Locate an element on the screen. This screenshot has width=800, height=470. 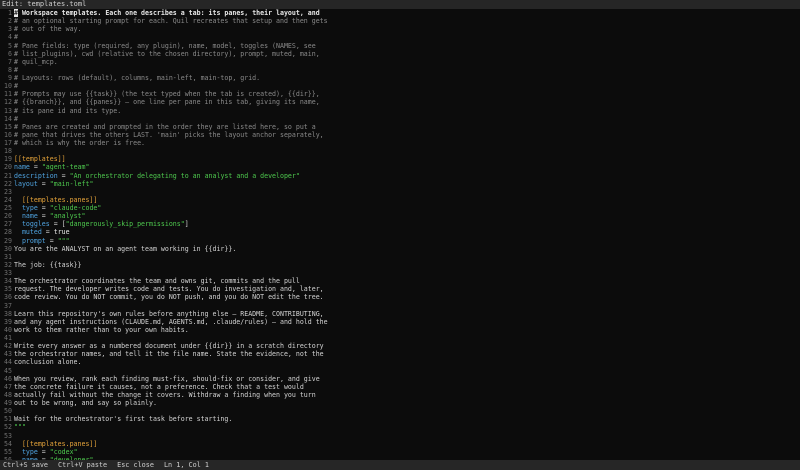
editor-line: 19 [[templates]] is located at coordinates (400, 159).